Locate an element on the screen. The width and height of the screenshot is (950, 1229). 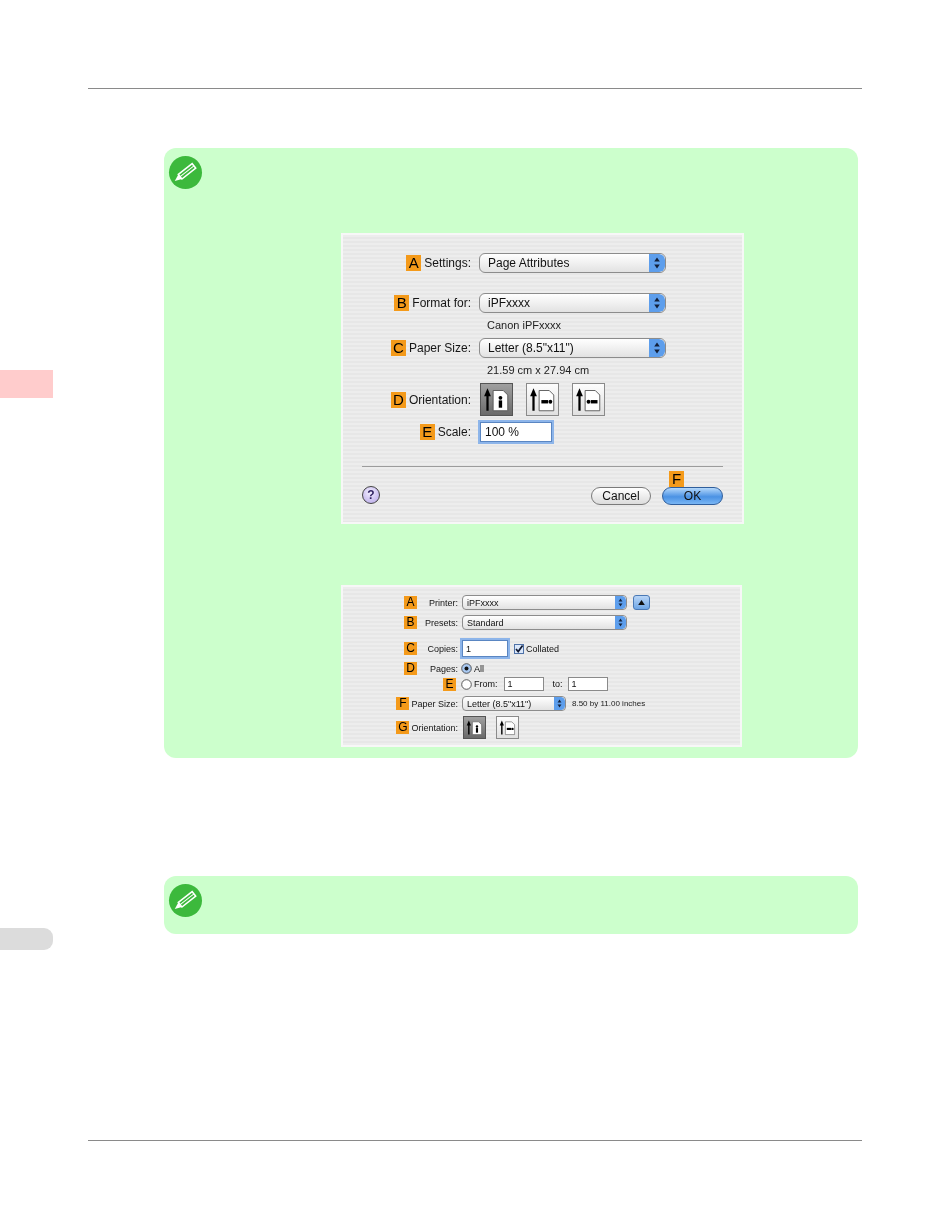
radio-label: All is located at coordinates (479, 668).